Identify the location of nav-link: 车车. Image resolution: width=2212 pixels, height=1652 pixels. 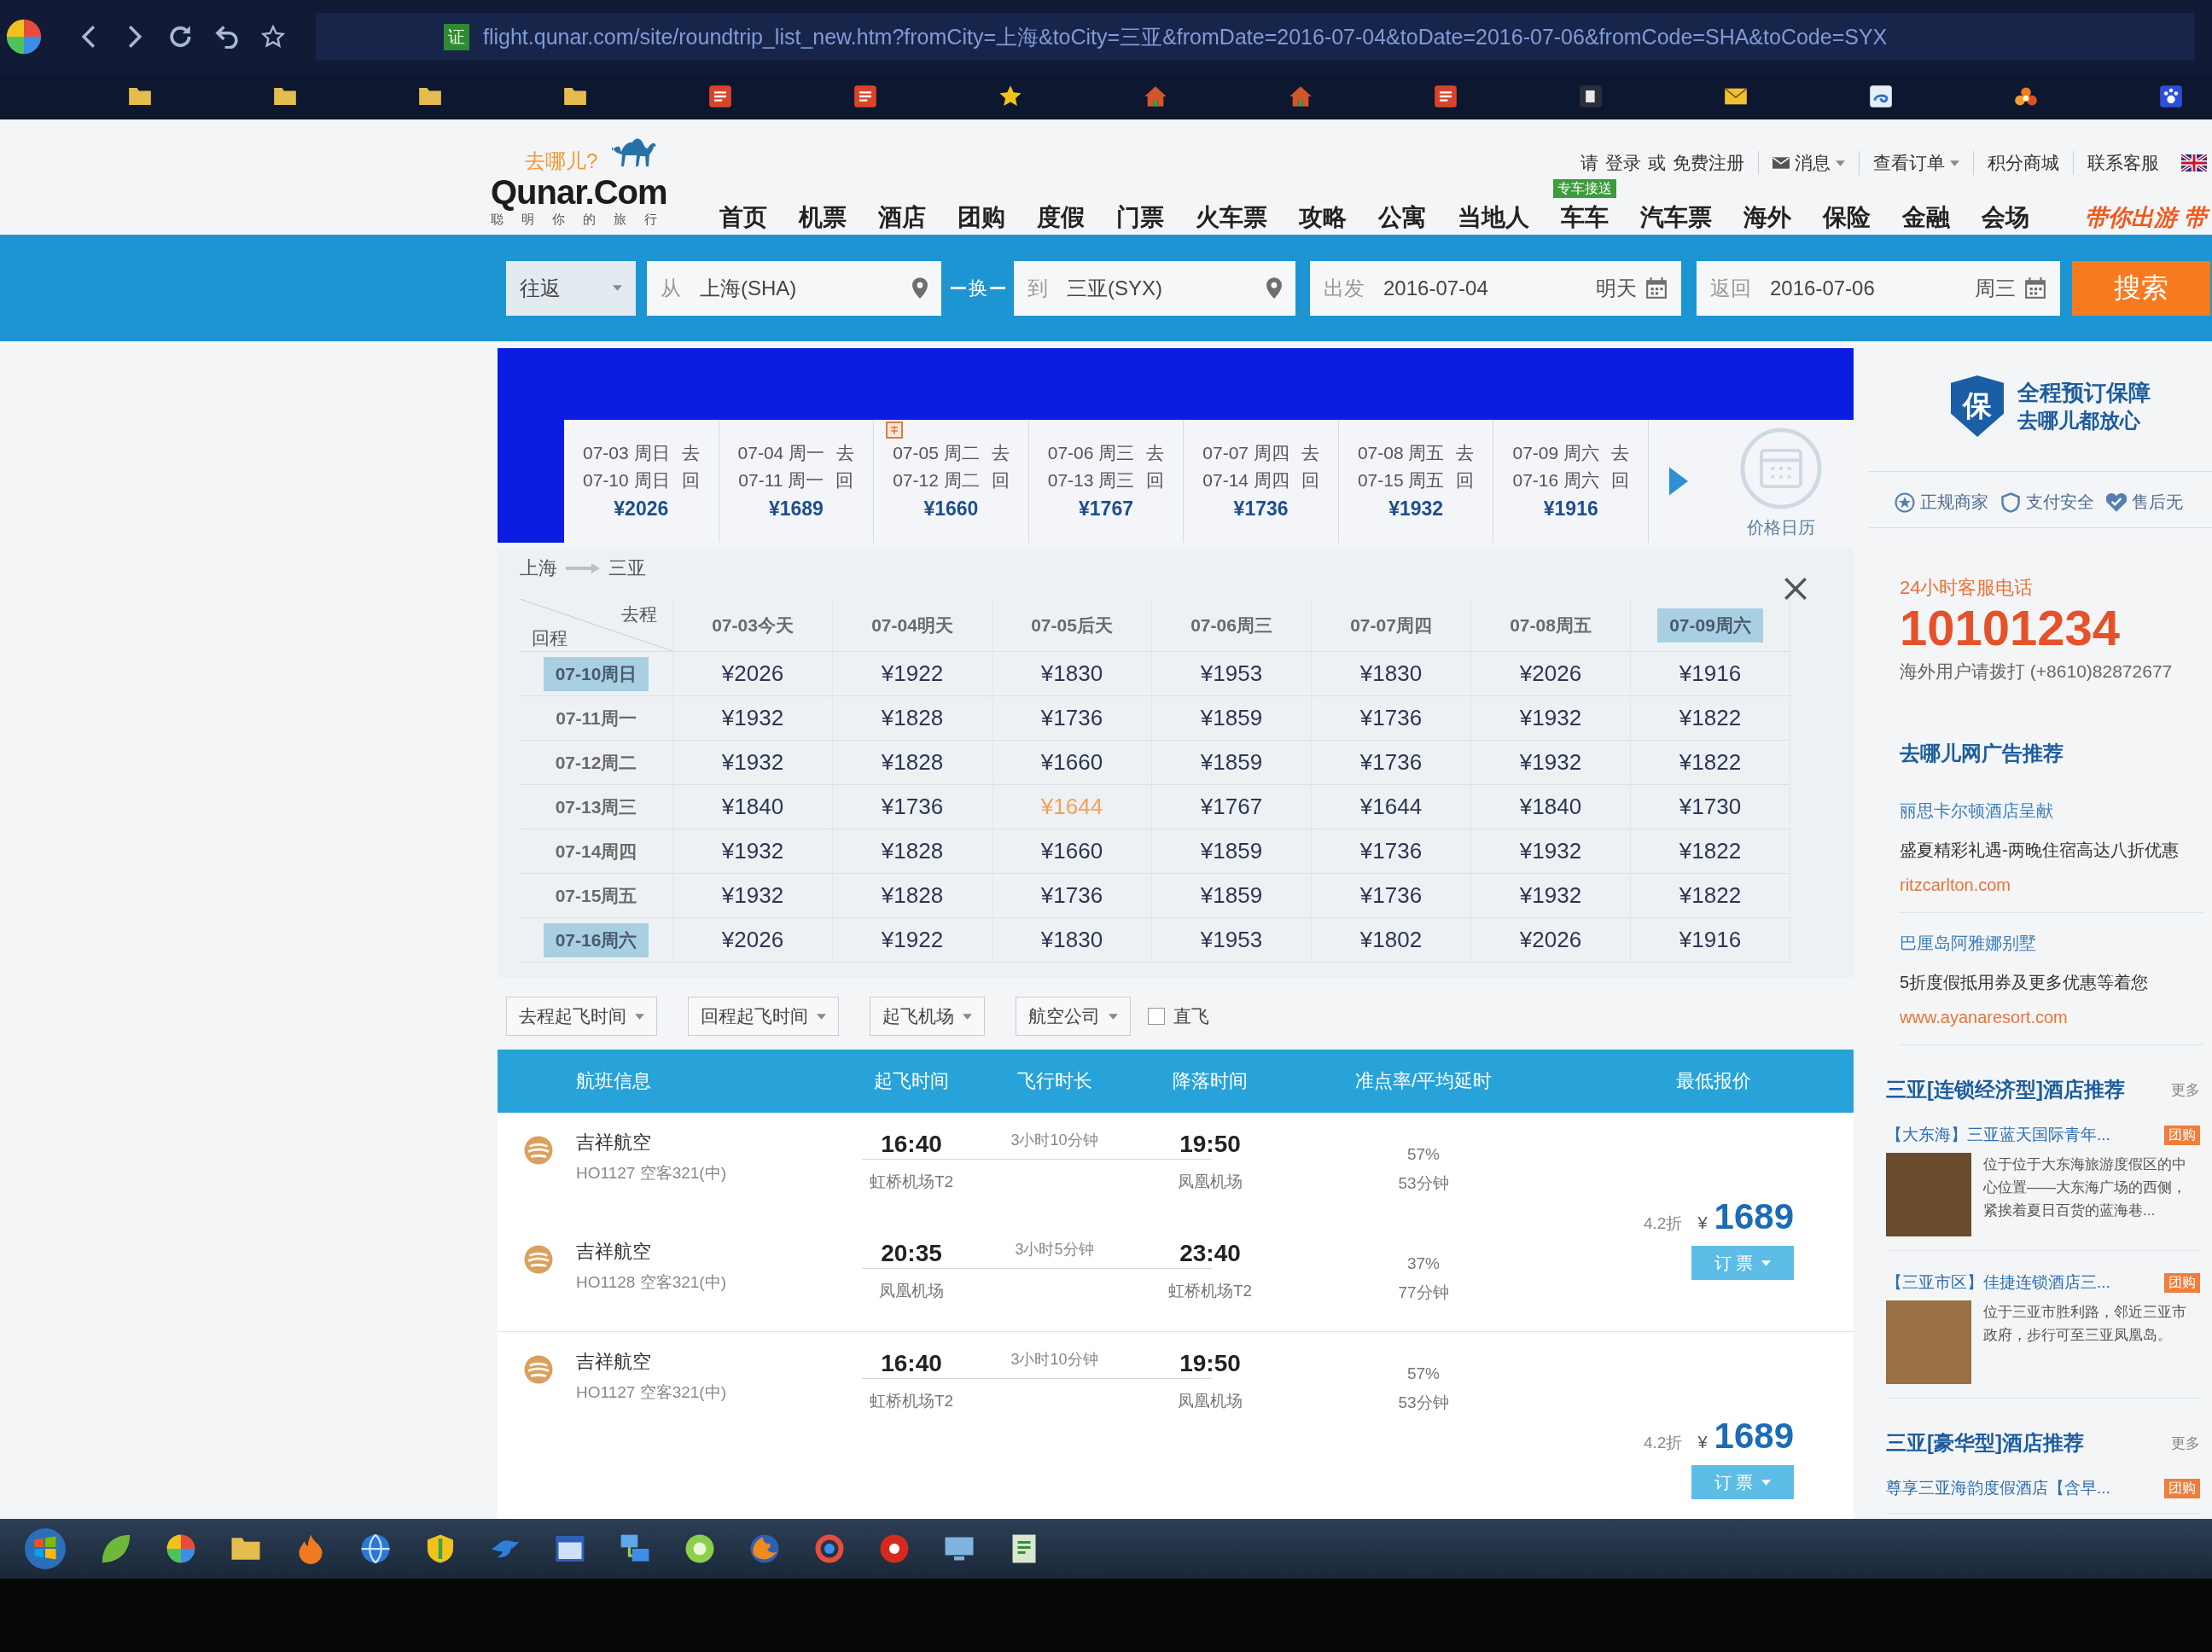
(1585, 217).